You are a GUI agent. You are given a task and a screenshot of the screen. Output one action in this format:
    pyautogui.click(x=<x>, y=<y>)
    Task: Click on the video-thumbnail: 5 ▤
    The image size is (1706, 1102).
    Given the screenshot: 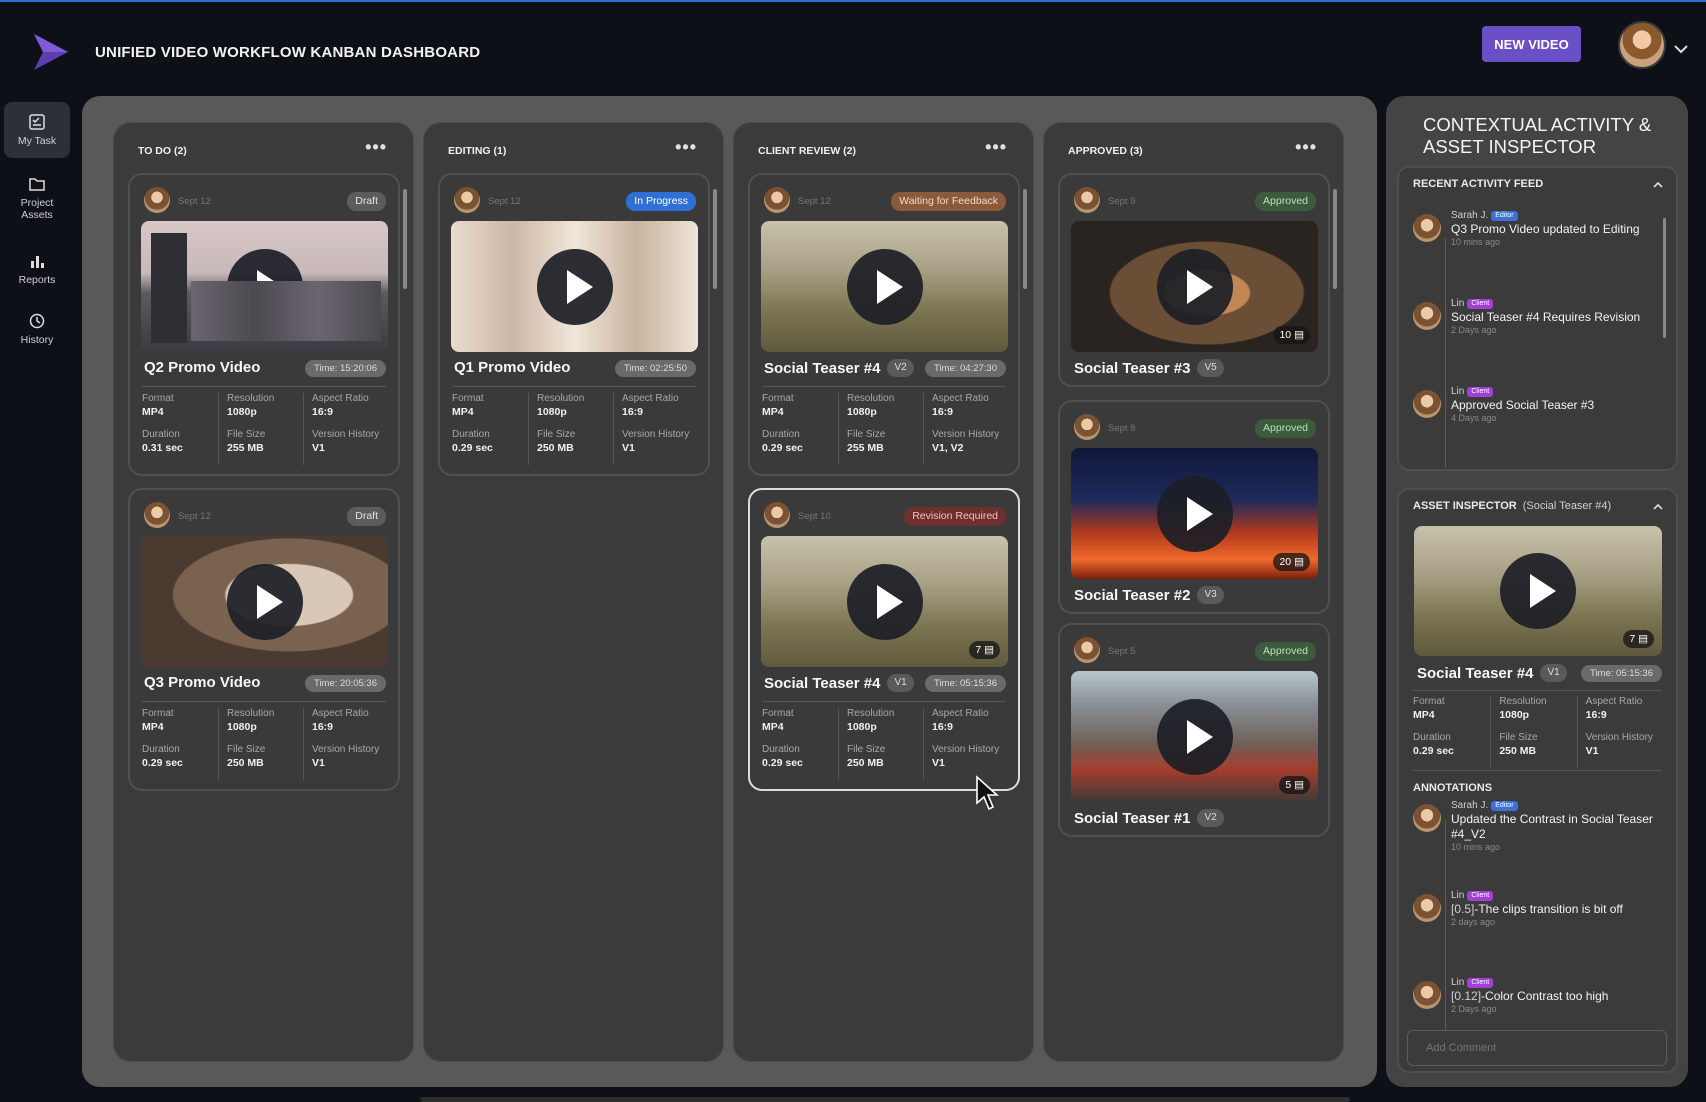 What is the action you would take?
    pyautogui.click(x=1194, y=736)
    